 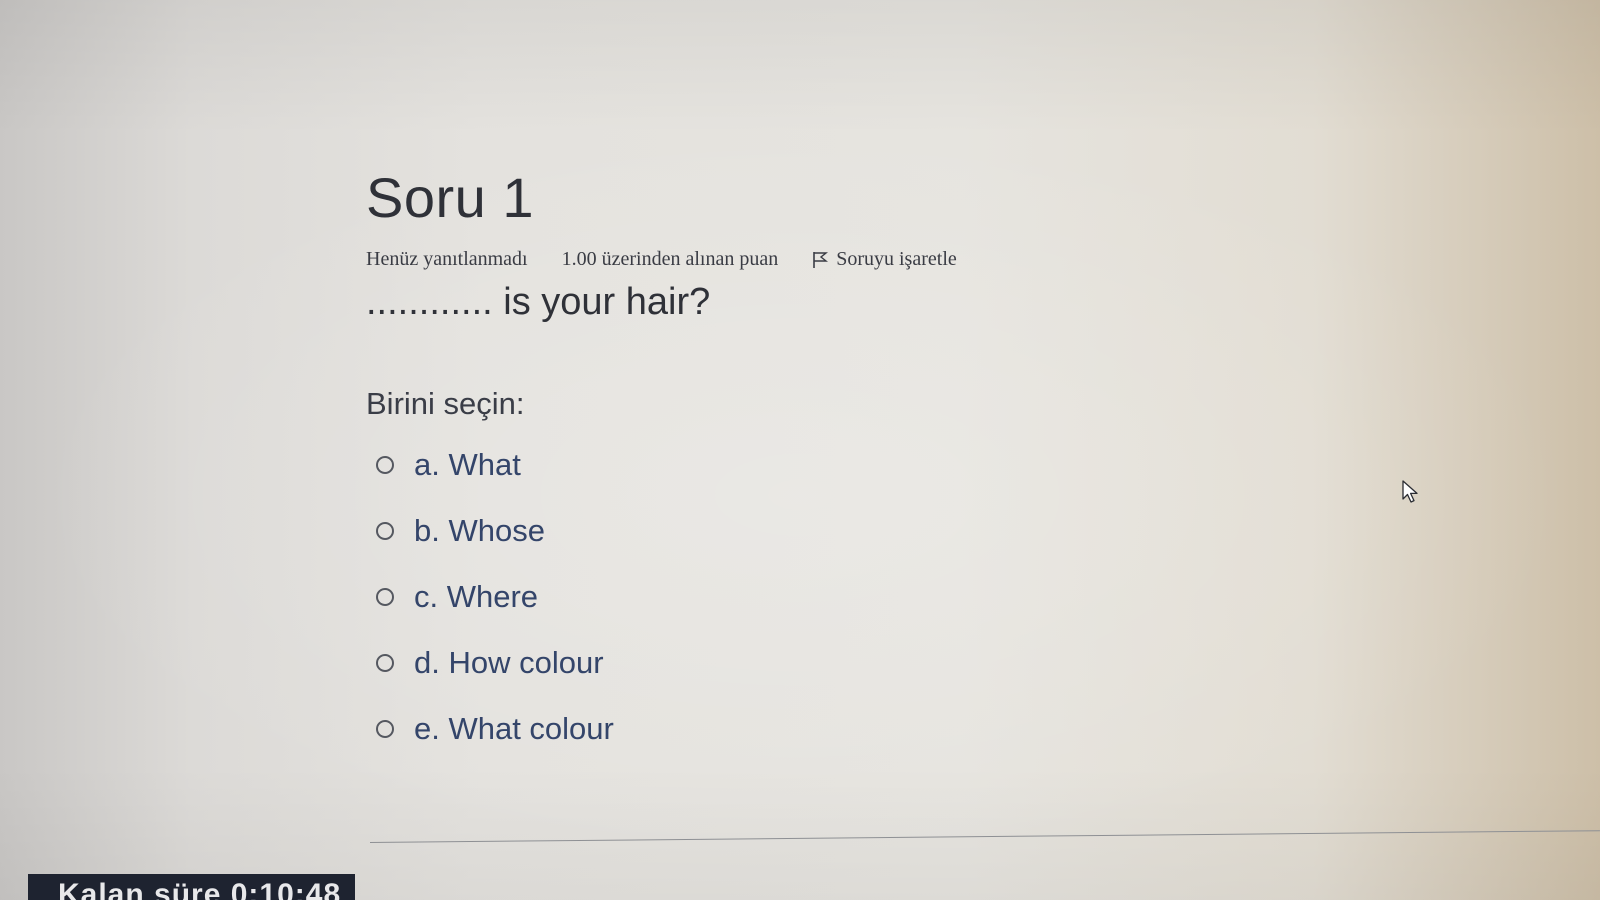 What do you see at coordinates (896, 259) in the screenshot?
I see `flag-question-label: Soruyu işaretle` at bounding box center [896, 259].